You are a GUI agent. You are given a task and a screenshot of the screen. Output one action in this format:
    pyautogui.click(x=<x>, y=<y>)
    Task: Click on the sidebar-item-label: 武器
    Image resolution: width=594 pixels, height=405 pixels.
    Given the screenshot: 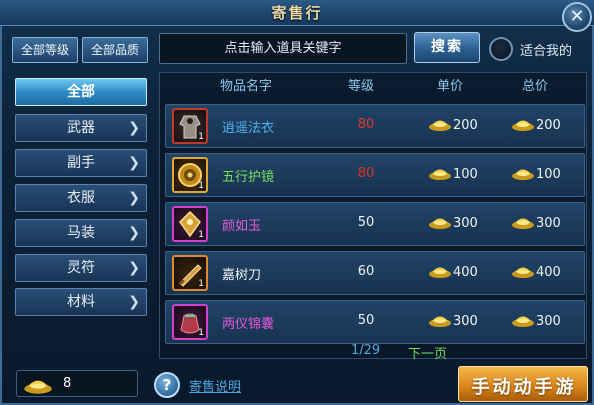 What is the action you would take?
    pyautogui.click(x=81, y=128)
    